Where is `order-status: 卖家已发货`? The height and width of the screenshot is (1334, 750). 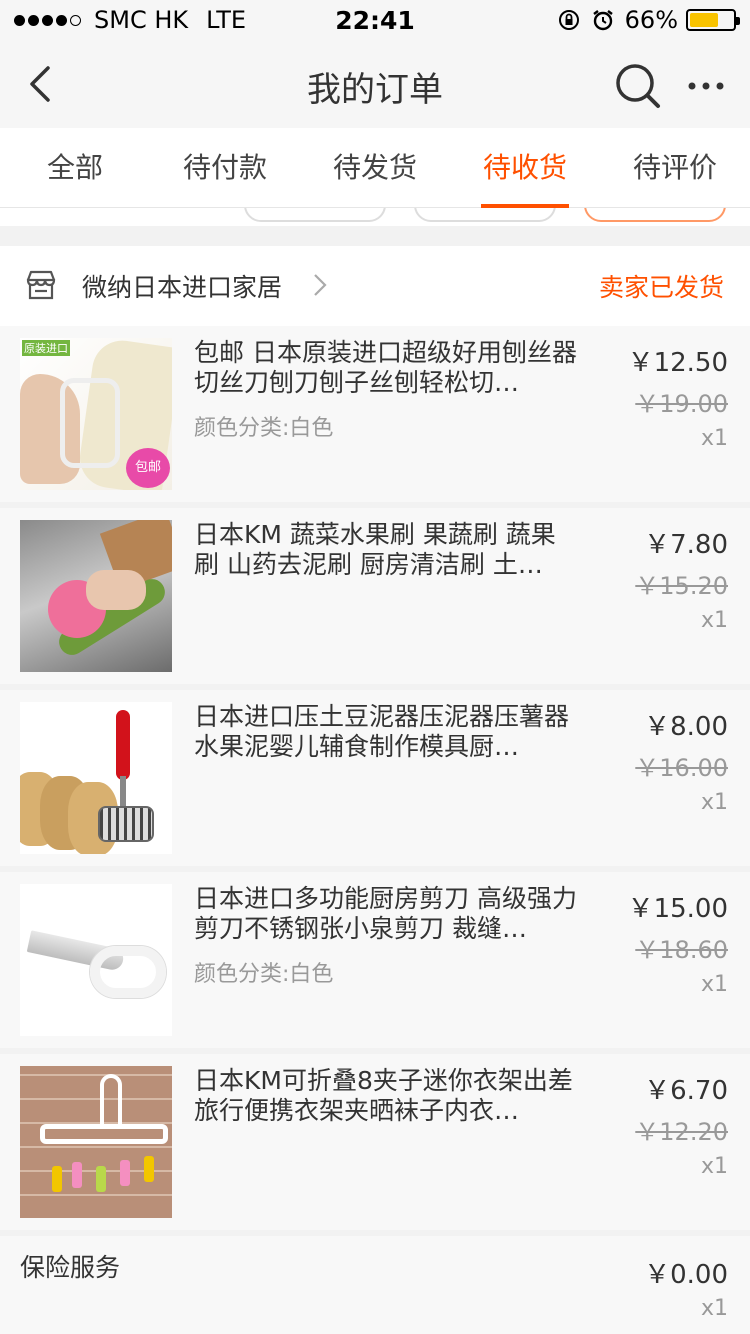 order-status: 卖家已发货 is located at coordinates (661, 287).